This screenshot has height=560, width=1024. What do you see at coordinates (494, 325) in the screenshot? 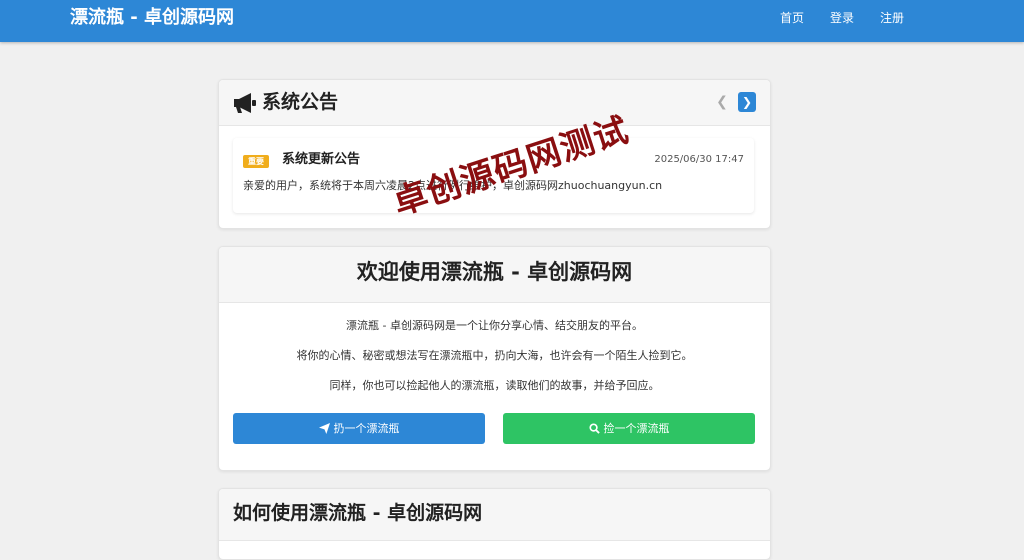
I see `welcome-paragraph-1: 漂流瓶 - 卓创源码网是一个让你分享心情、结交朋友的平台。` at bounding box center [494, 325].